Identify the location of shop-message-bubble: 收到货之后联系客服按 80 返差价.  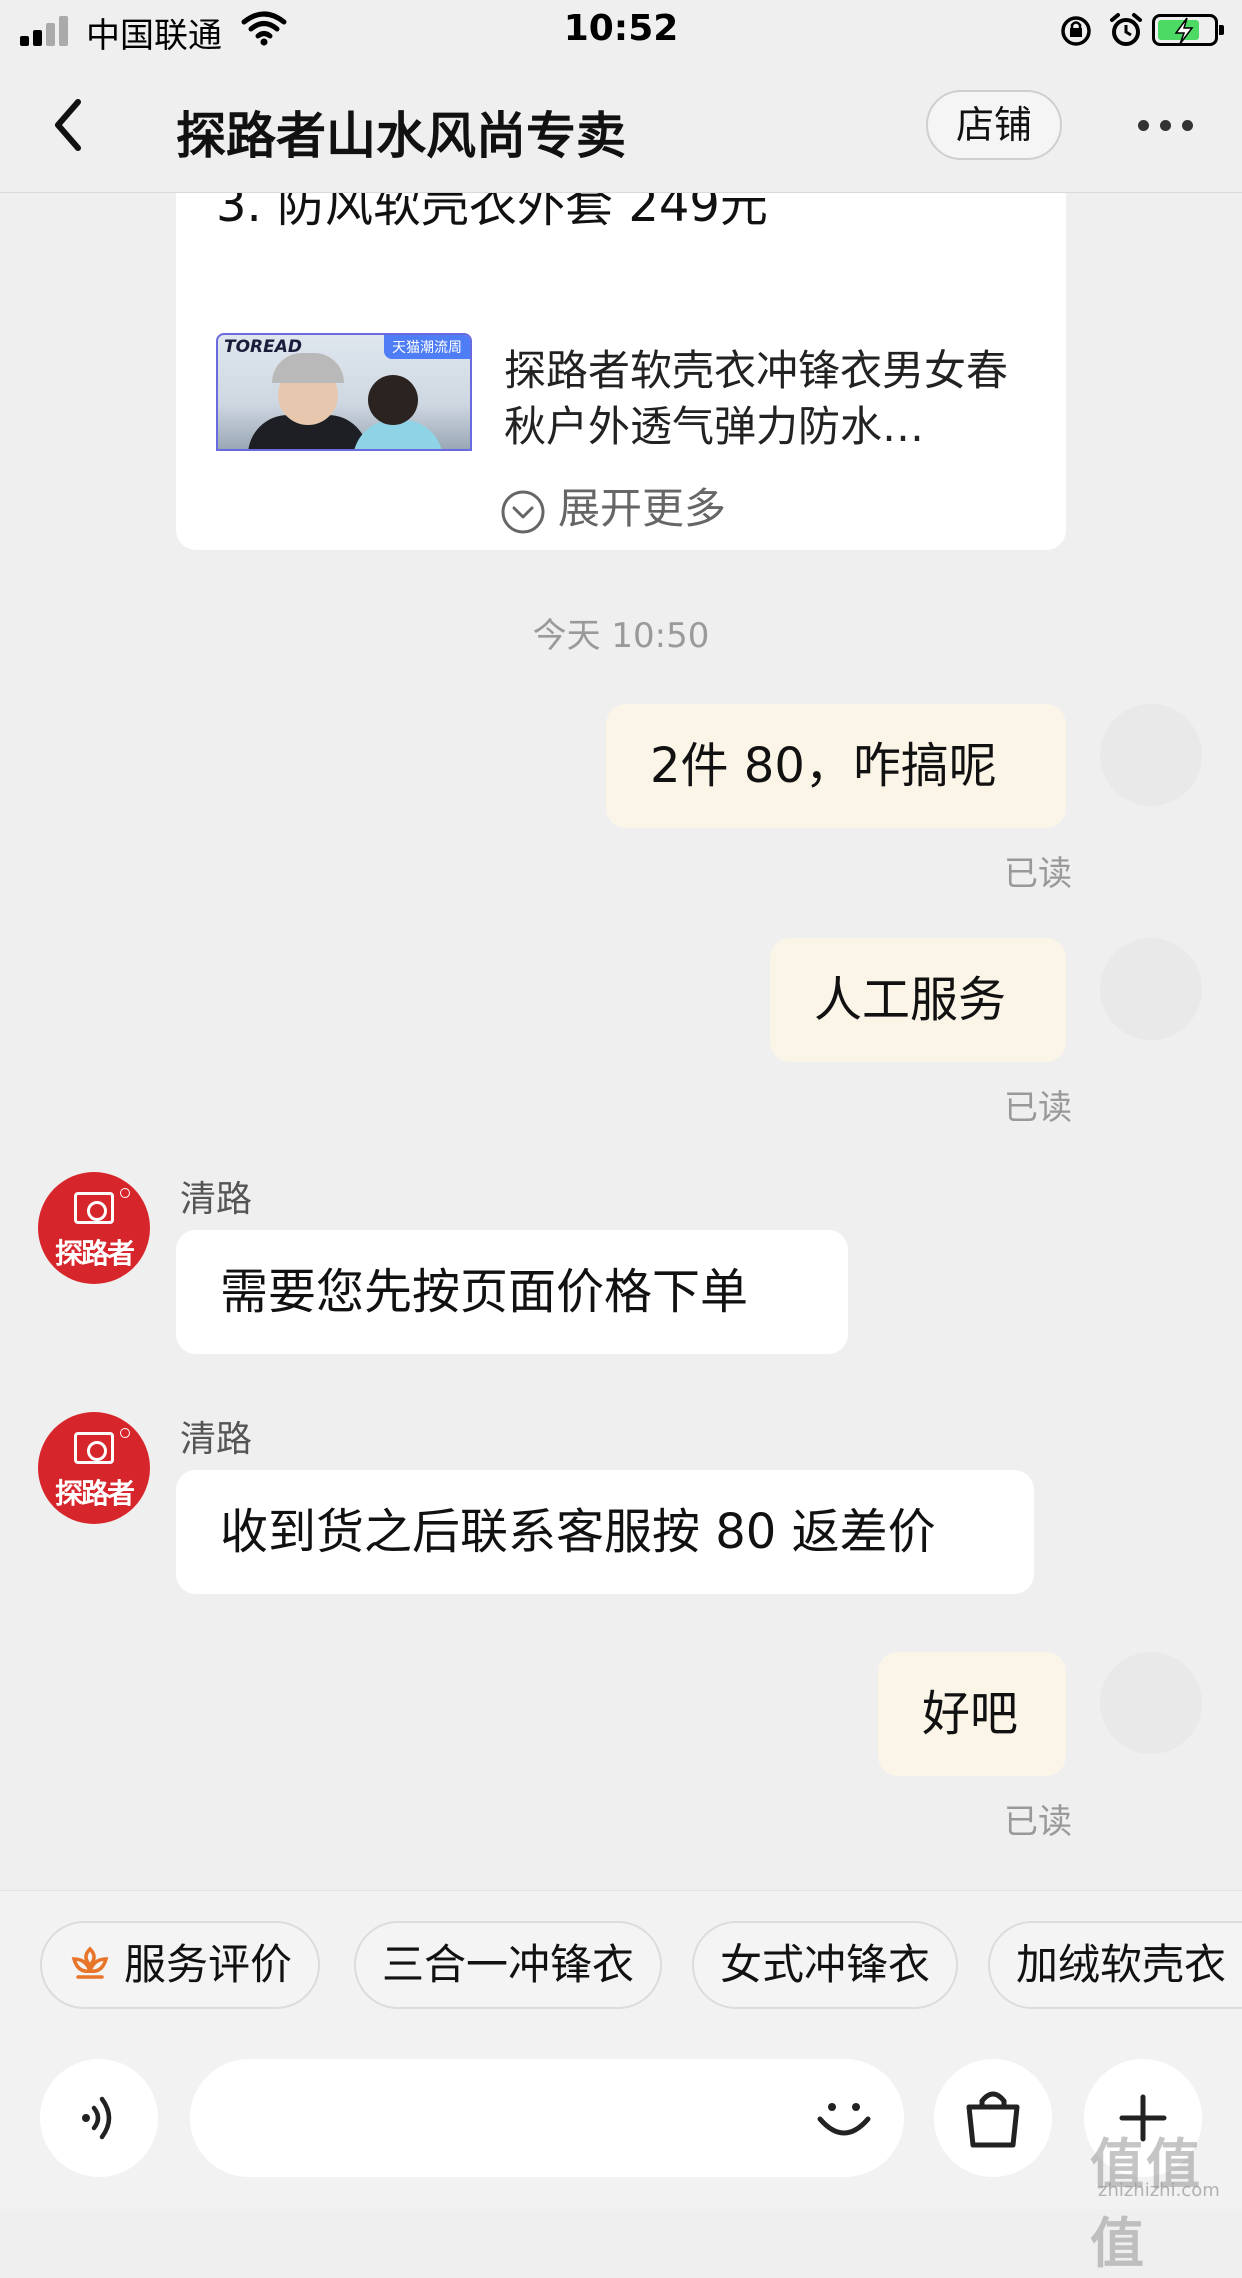
(605, 1532).